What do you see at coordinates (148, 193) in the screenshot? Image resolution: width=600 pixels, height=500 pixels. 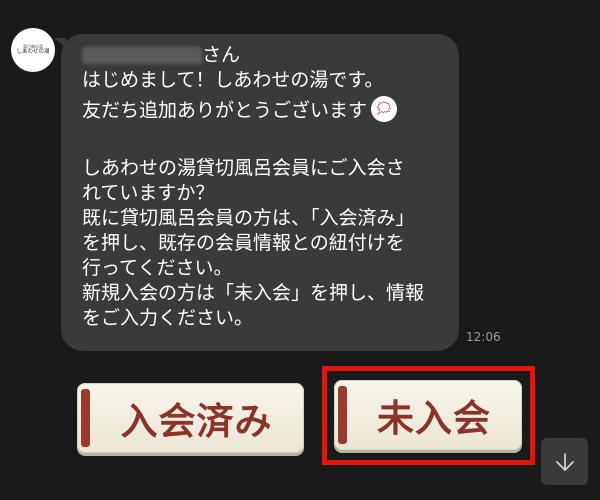 I see `message-line-5: れていますか？` at bounding box center [148, 193].